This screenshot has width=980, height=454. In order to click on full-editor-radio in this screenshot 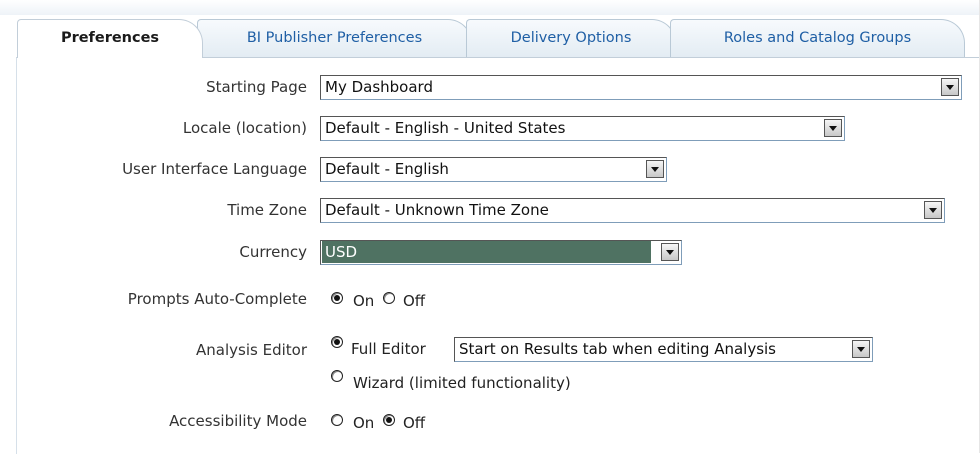, I will do `click(337, 342)`.